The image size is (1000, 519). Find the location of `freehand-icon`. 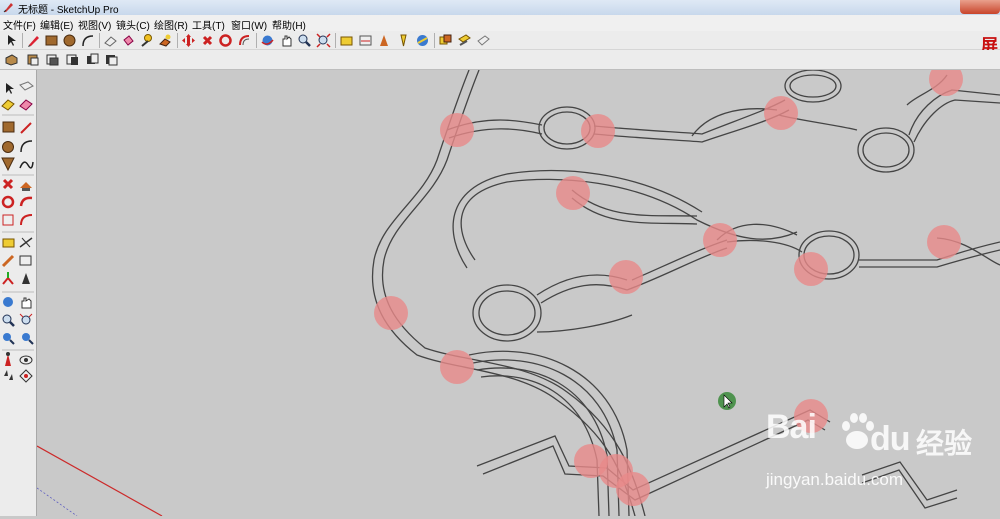

freehand-icon is located at coordinates (26, 165).